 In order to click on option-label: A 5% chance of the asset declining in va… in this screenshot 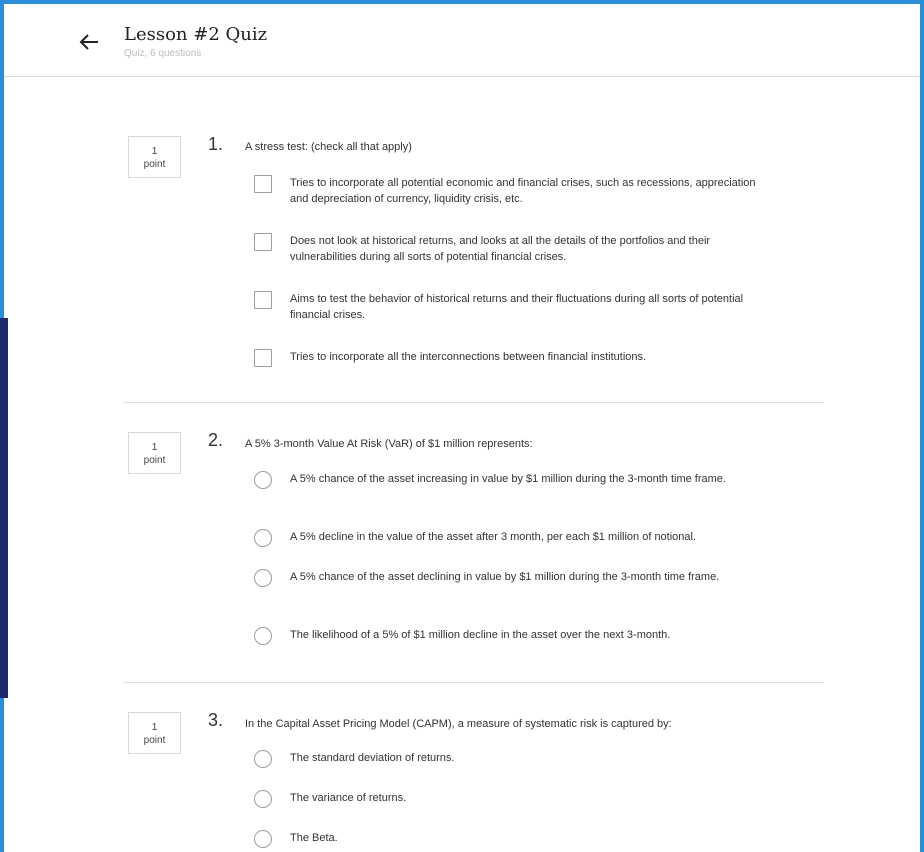, I will do `click(505, 577)`.